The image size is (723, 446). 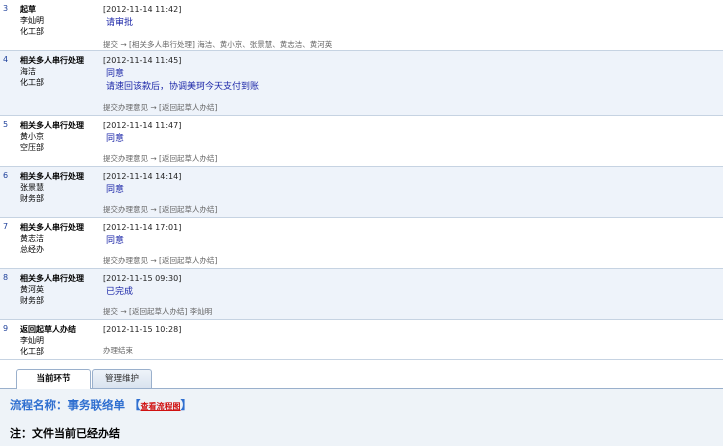 I want to click on flow-title: 流程名称：事务联络单 【查看流程图】, so click(x=101, y=405).